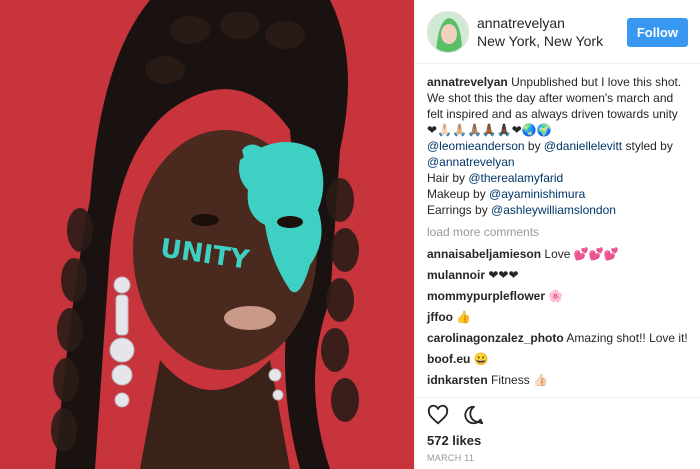  Describe the element at coordinates (503, 275) in the screenshot. I see `comment-text: ❤❤❤` at that location.